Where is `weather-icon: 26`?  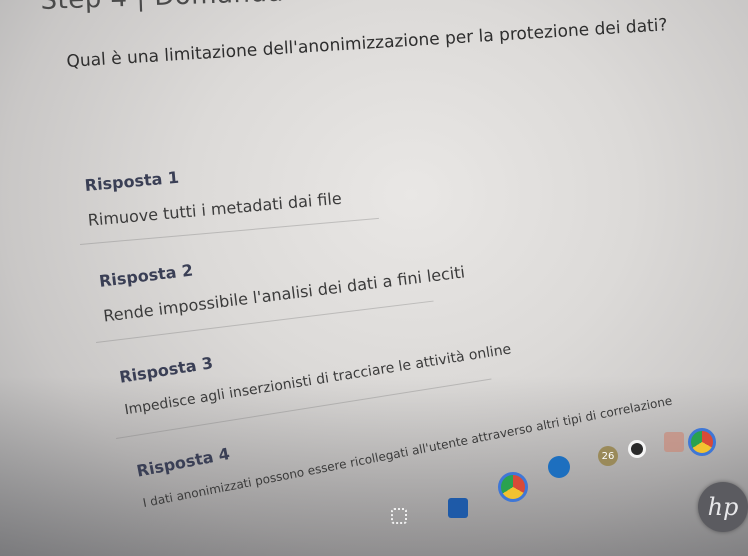
weather-icon: 26 is located at coordinates (608, 456).